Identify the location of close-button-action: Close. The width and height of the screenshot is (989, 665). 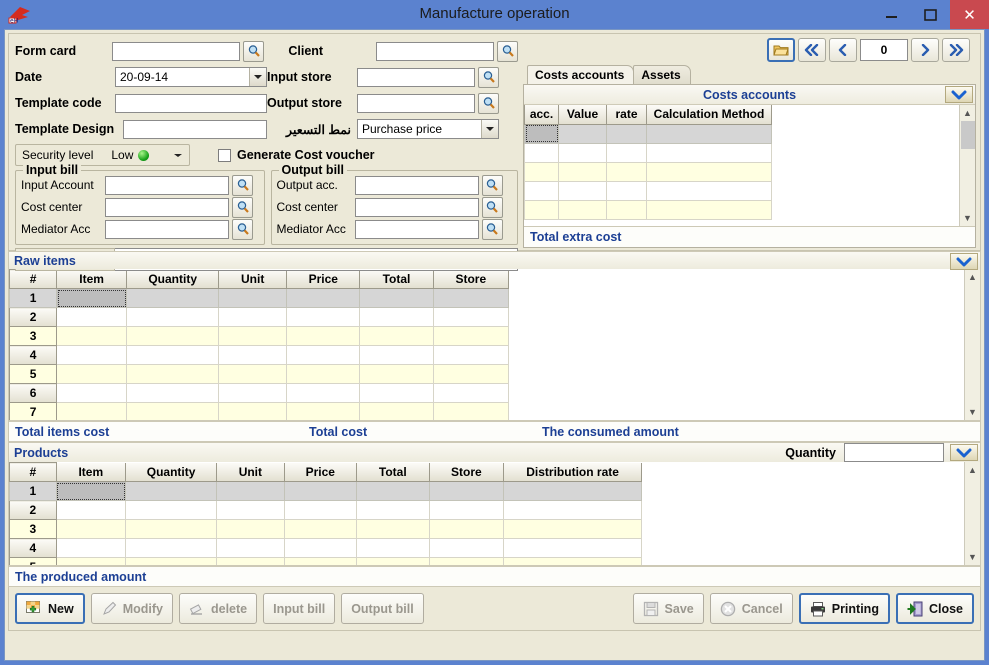
(934, 608).